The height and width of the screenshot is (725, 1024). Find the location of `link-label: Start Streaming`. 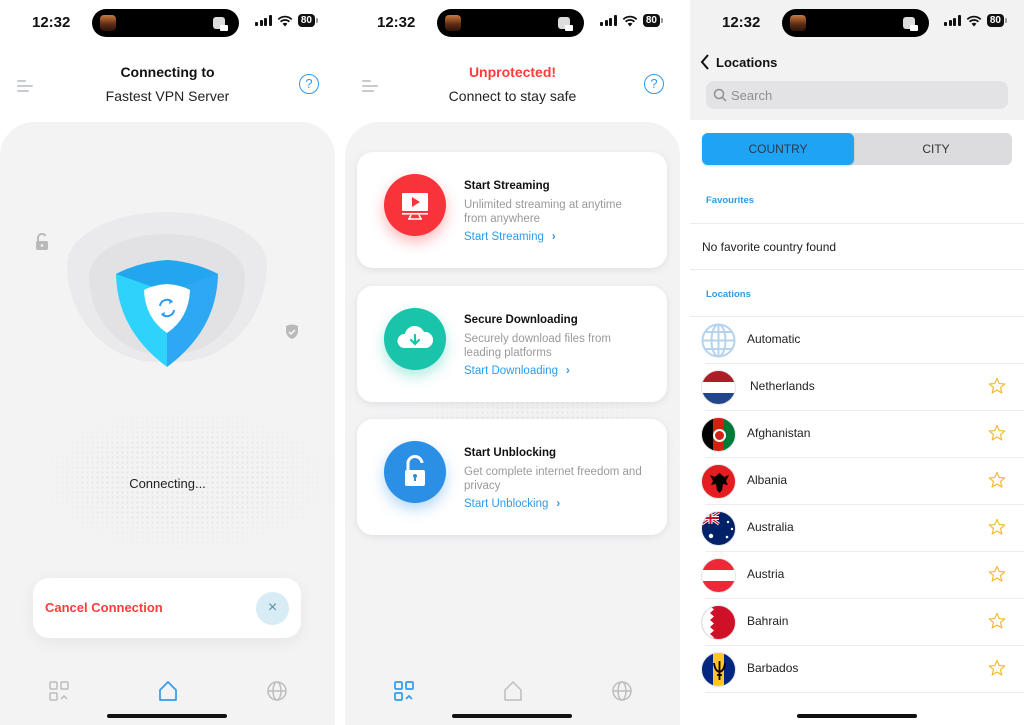

link-label: Start Streaming is located at coordinates (504, 237).